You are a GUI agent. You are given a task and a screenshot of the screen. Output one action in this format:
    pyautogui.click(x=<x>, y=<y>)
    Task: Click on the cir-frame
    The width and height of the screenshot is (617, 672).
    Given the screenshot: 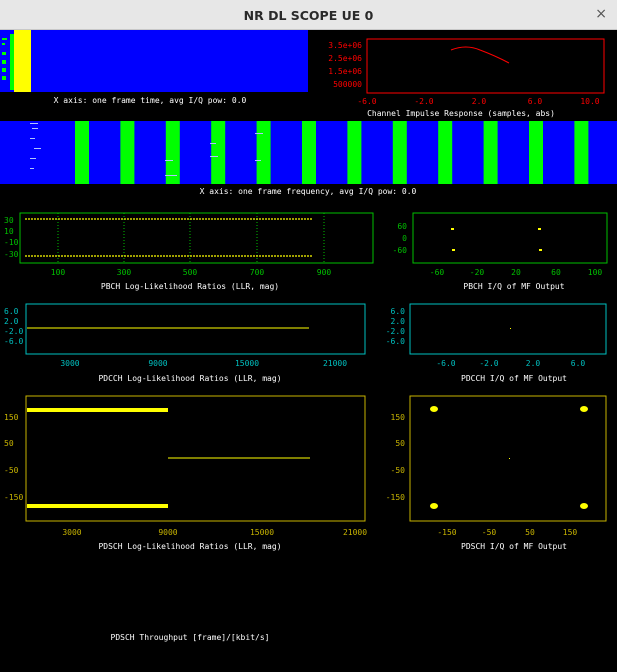 What is the action you would take?
    pyautogui.click(x=485, y=66)
    